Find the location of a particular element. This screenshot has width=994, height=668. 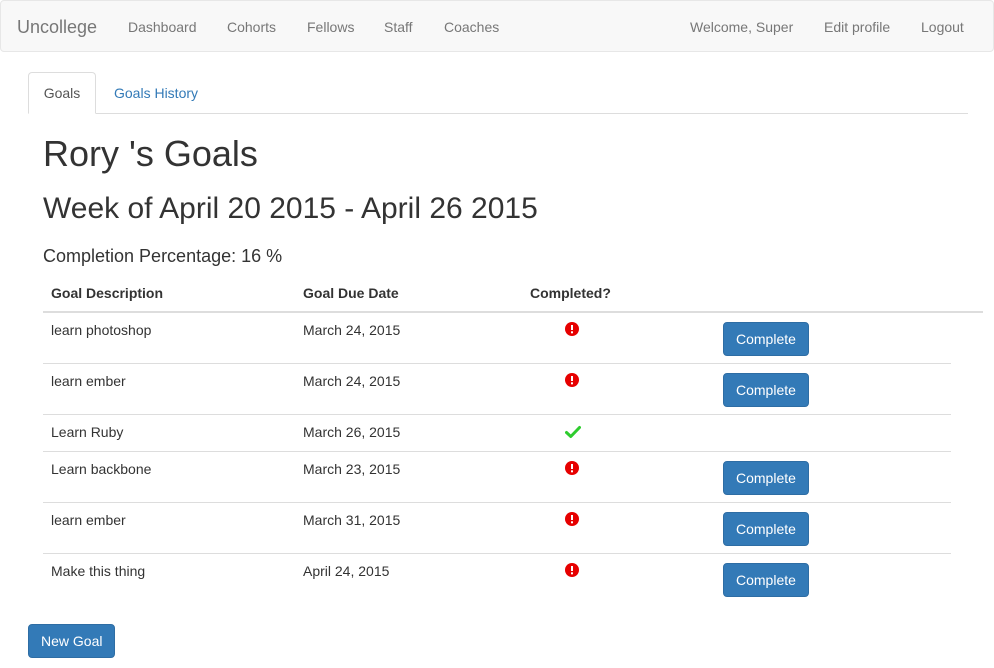

new-goal-button: New Goal is located at coordinates (72, 641).